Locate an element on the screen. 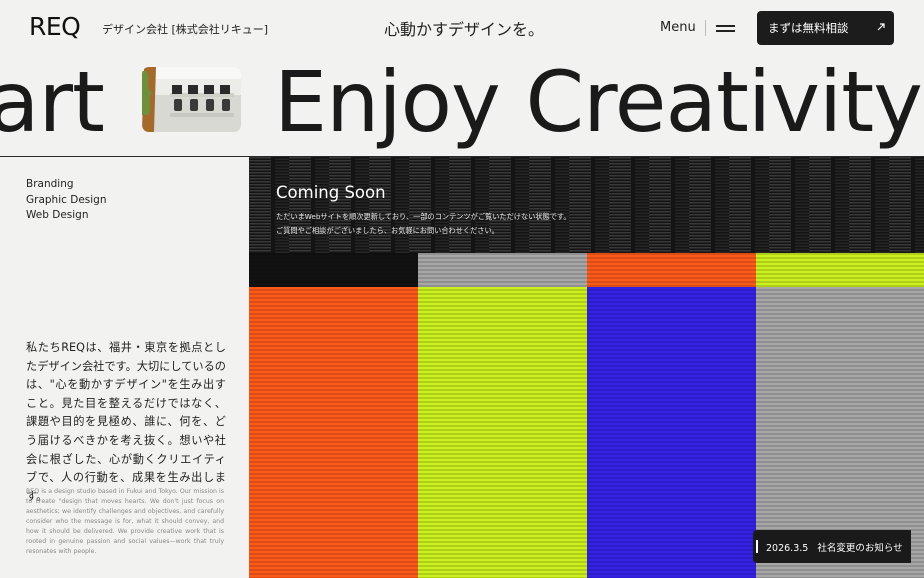  office-photo is located at coordinates (191, 99).